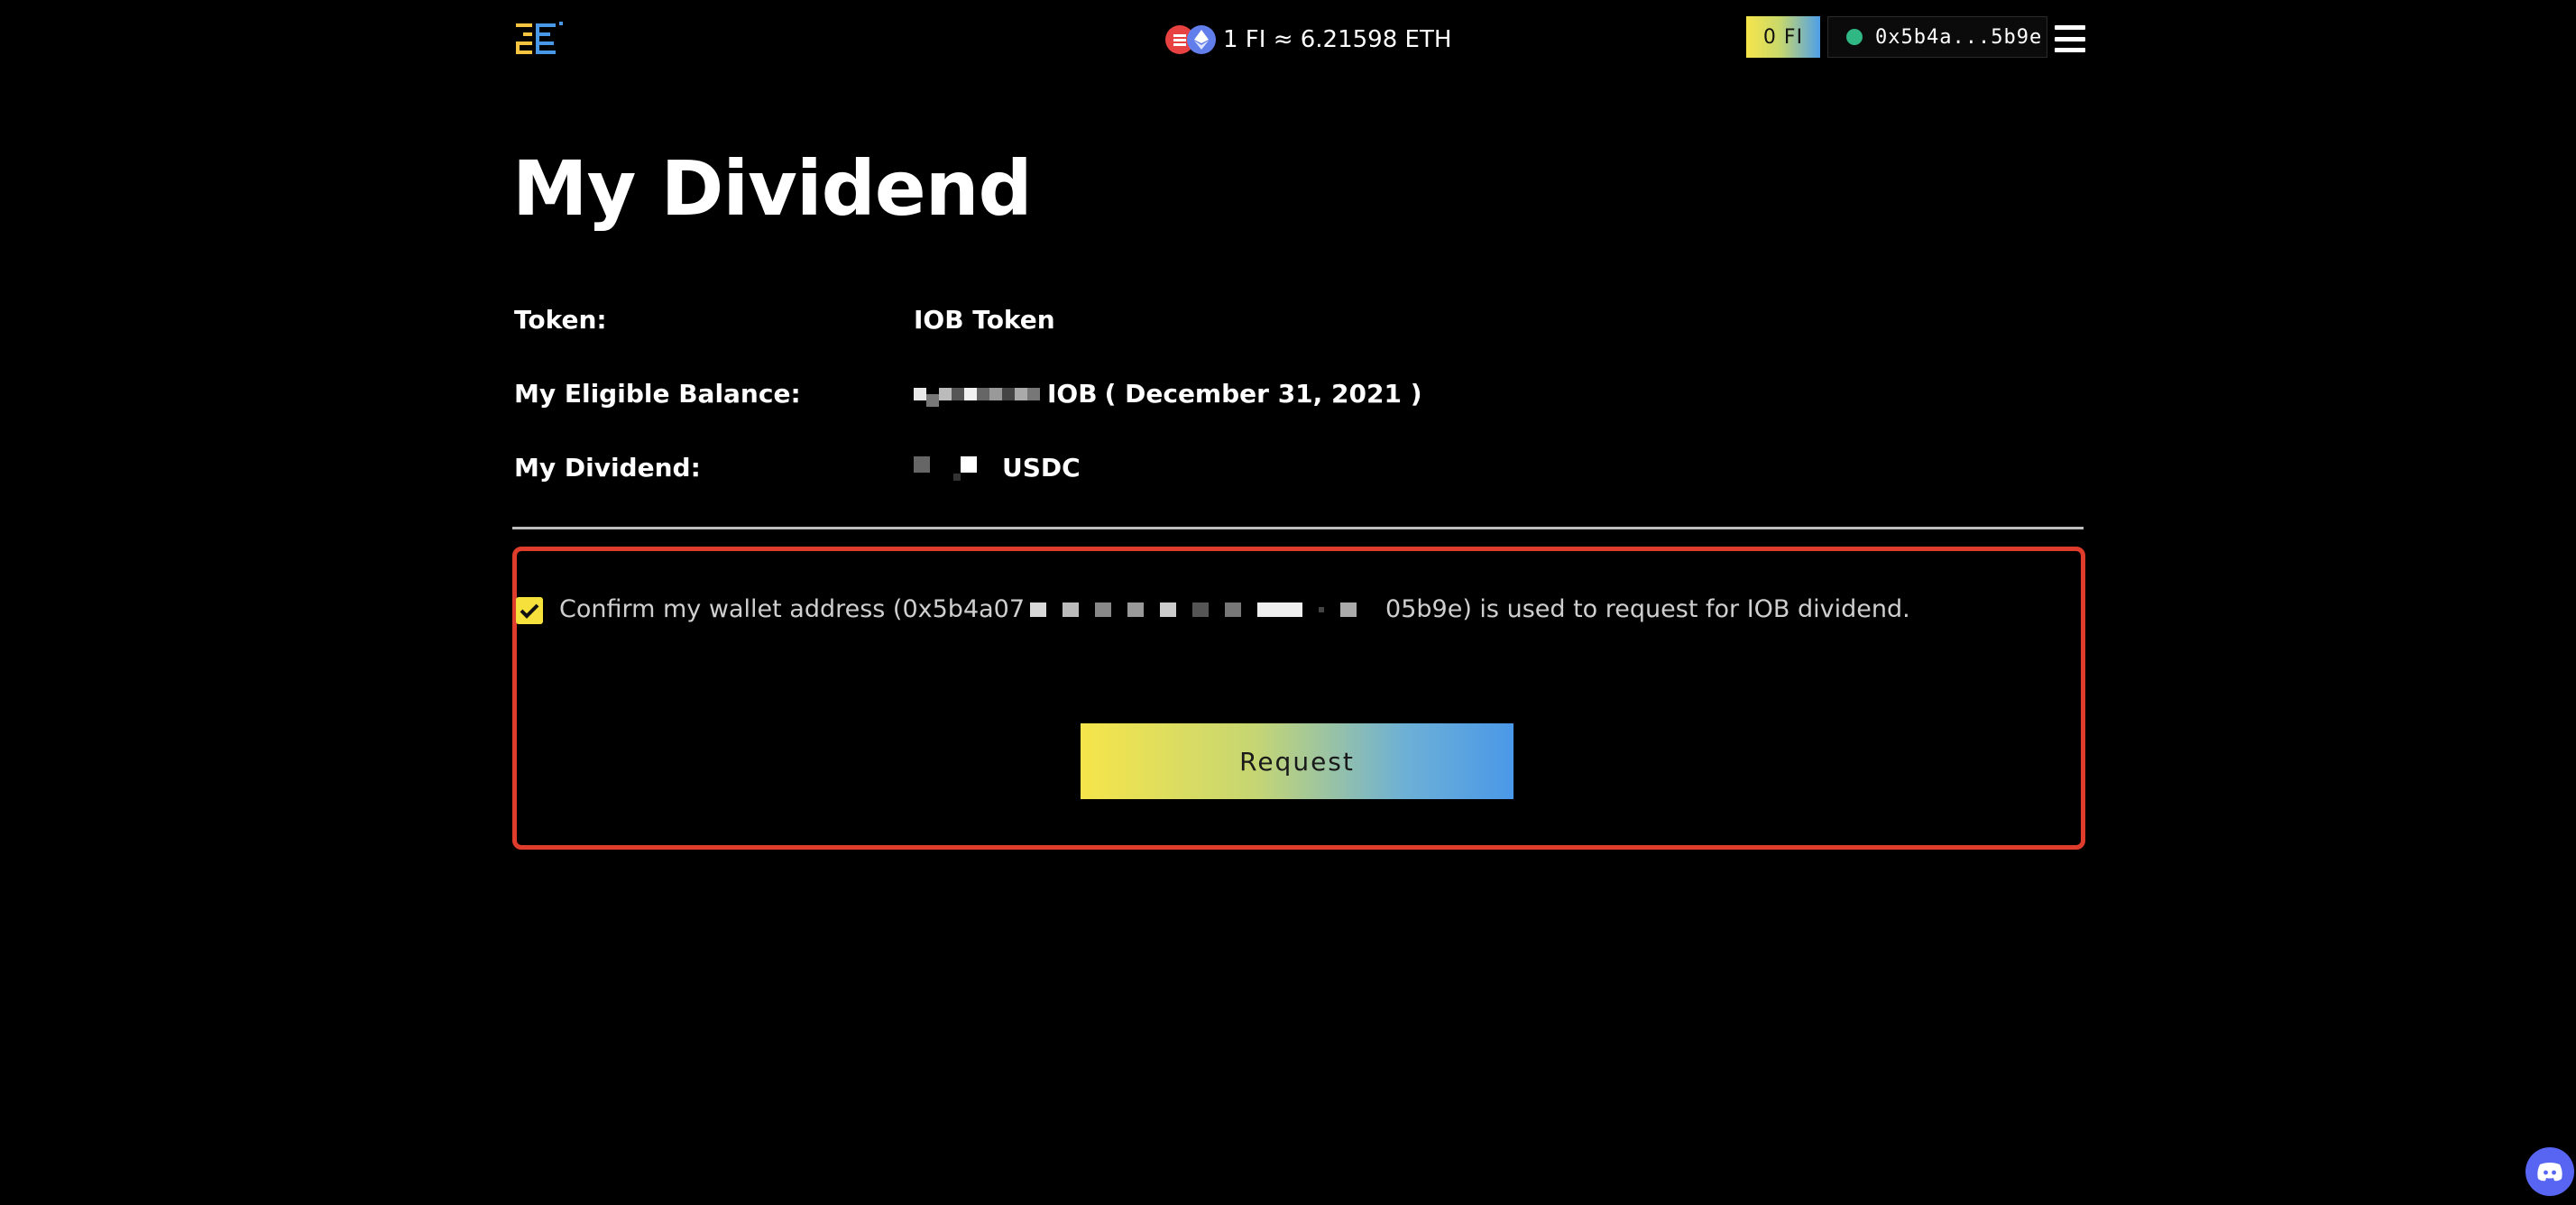  I want to click on request-button: Request, so click(1297, 761).